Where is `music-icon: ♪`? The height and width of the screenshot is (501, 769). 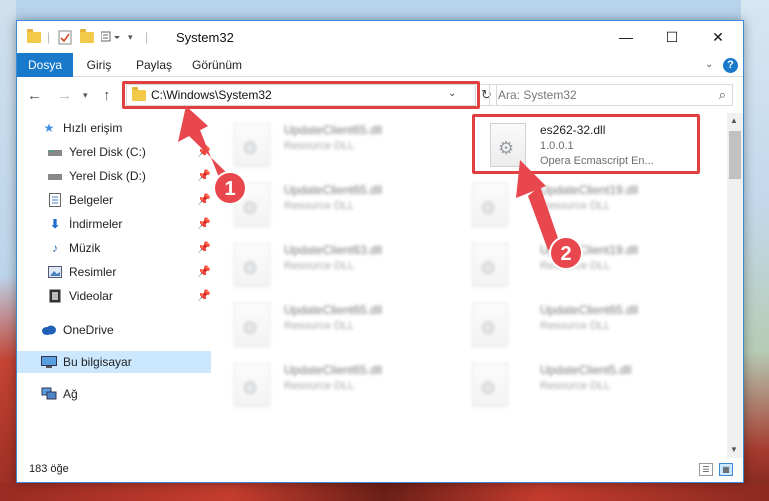 music-icon: ♪ is located at coordinates (55, 248).